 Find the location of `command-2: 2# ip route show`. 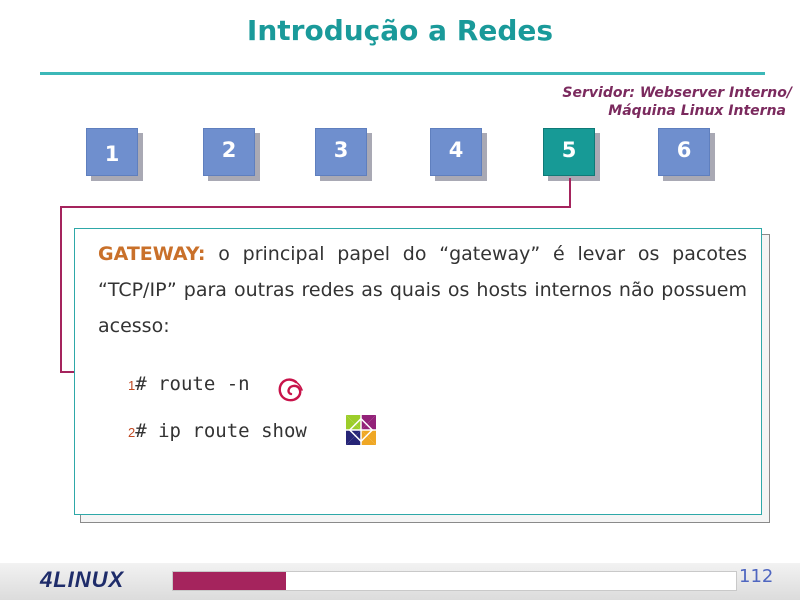

command-2: 2# ip route show is located at coordinates (217, 431).